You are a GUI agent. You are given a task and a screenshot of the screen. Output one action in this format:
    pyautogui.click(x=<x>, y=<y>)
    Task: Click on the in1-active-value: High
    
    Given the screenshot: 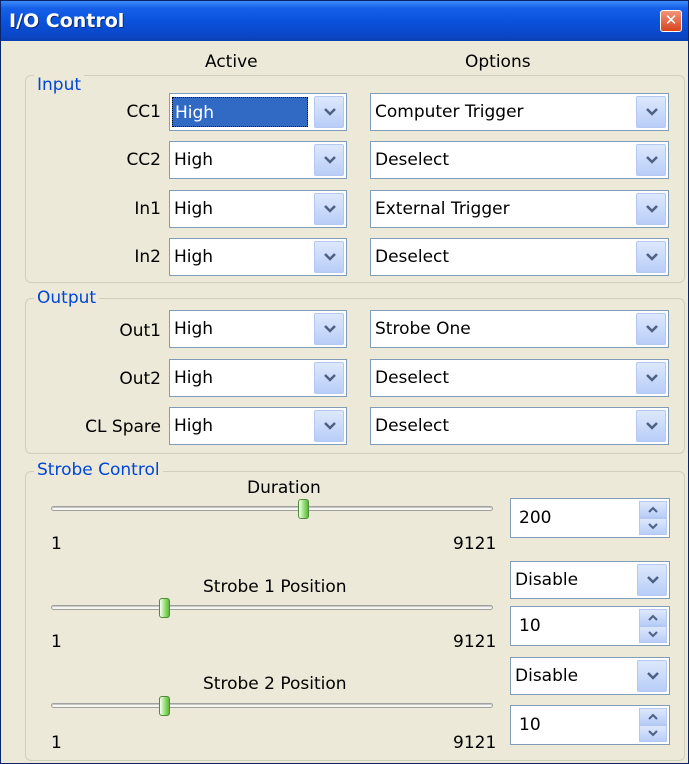 What is the action you would take?
    pyautogui.click(x=194, y=209)
    